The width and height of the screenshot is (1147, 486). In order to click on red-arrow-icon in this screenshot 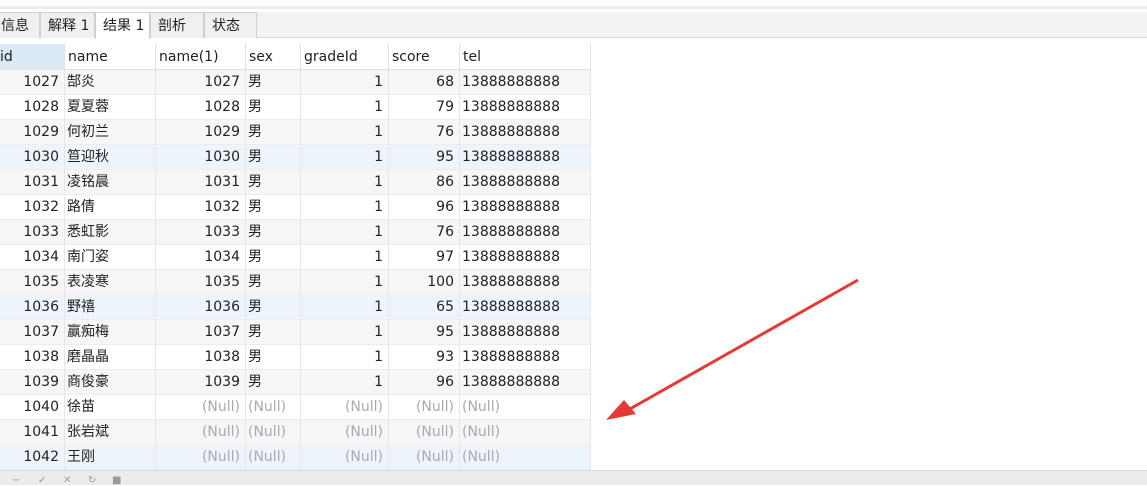, I will do `click(732, 349)`.